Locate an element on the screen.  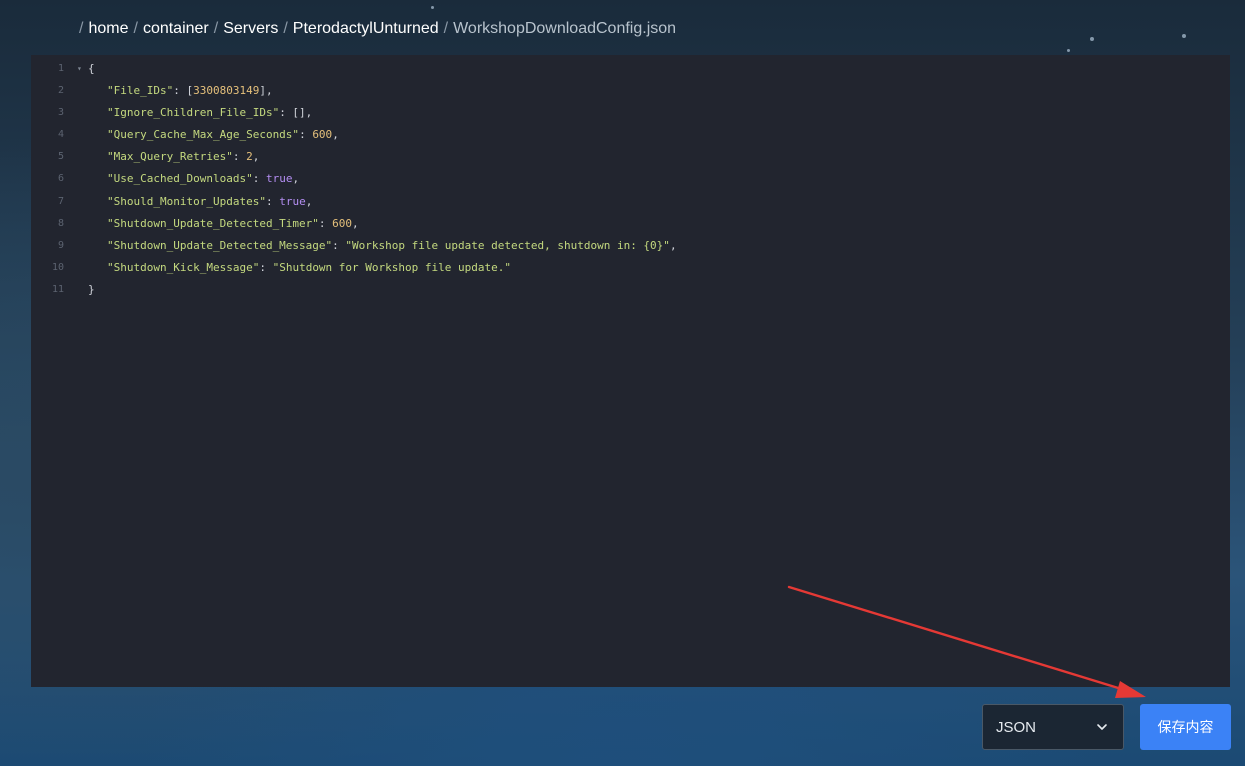
code-token: "Max_Query_Retries" is located at coordinates (170, 157).